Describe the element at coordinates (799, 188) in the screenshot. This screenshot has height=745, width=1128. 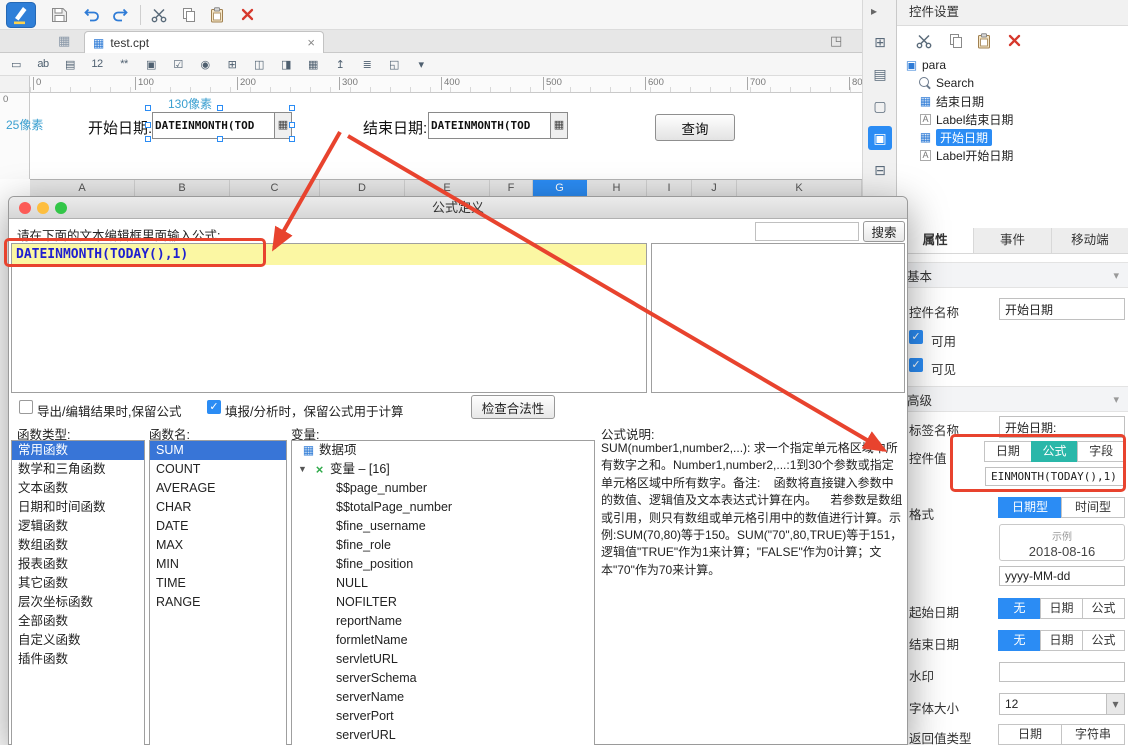
I see `column-header: K` at that location.